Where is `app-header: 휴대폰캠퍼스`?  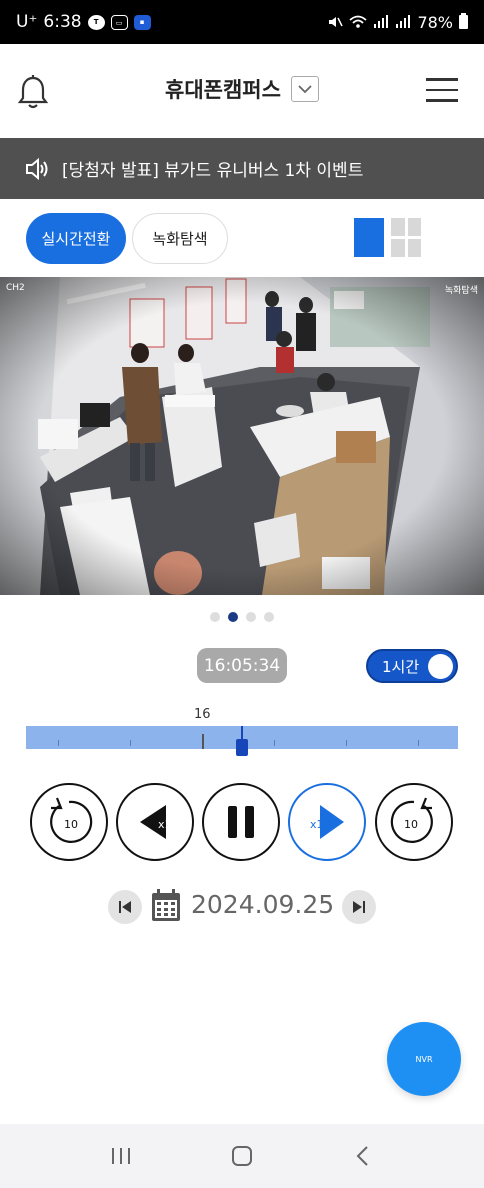
app-header: 휴대폰캠퍼스 is located at coordinates (242, 91).